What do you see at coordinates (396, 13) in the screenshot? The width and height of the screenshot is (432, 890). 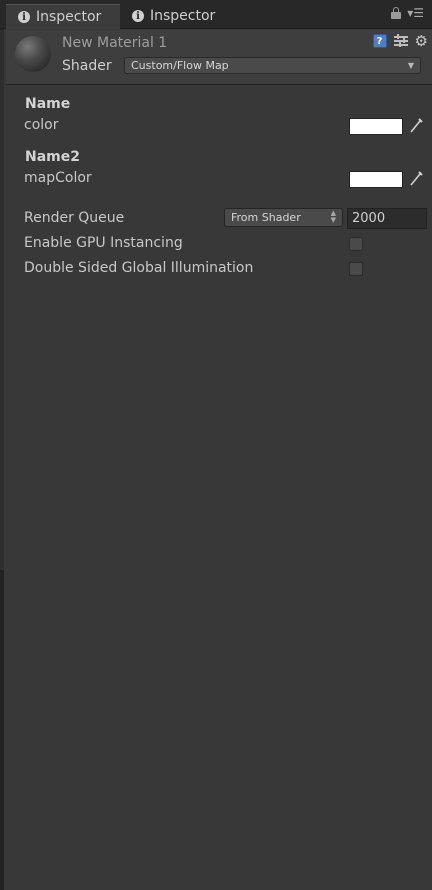 I see `lock-icon` at bounding box center [396, 13].